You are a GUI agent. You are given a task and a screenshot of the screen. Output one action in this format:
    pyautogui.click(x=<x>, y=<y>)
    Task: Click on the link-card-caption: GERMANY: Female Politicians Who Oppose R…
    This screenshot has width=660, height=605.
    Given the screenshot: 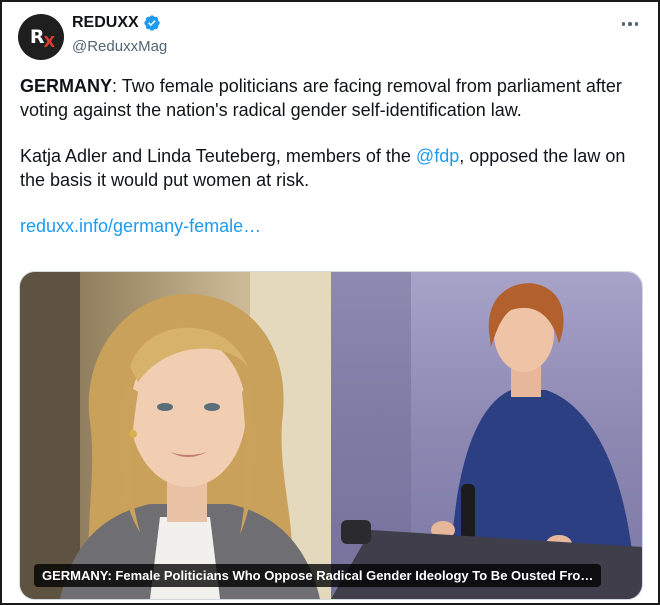 What is the action you would take?
    pyautogui.click(x=318, y=575)
    